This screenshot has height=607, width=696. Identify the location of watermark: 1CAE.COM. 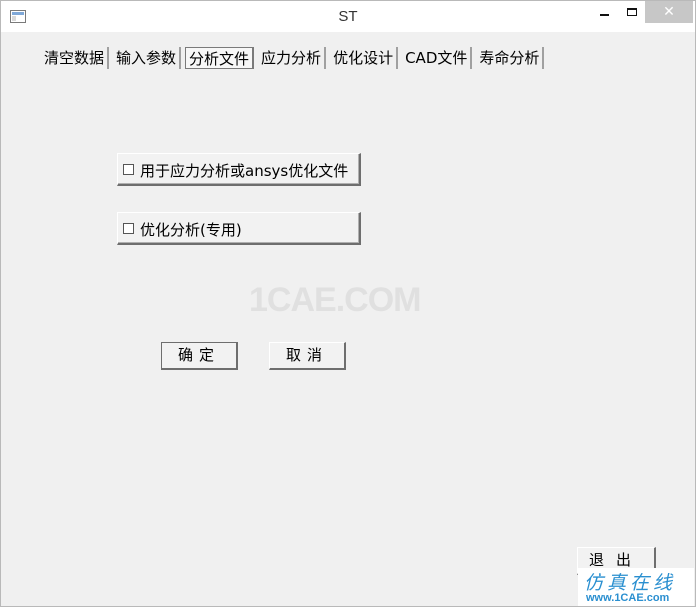
(335, 300).